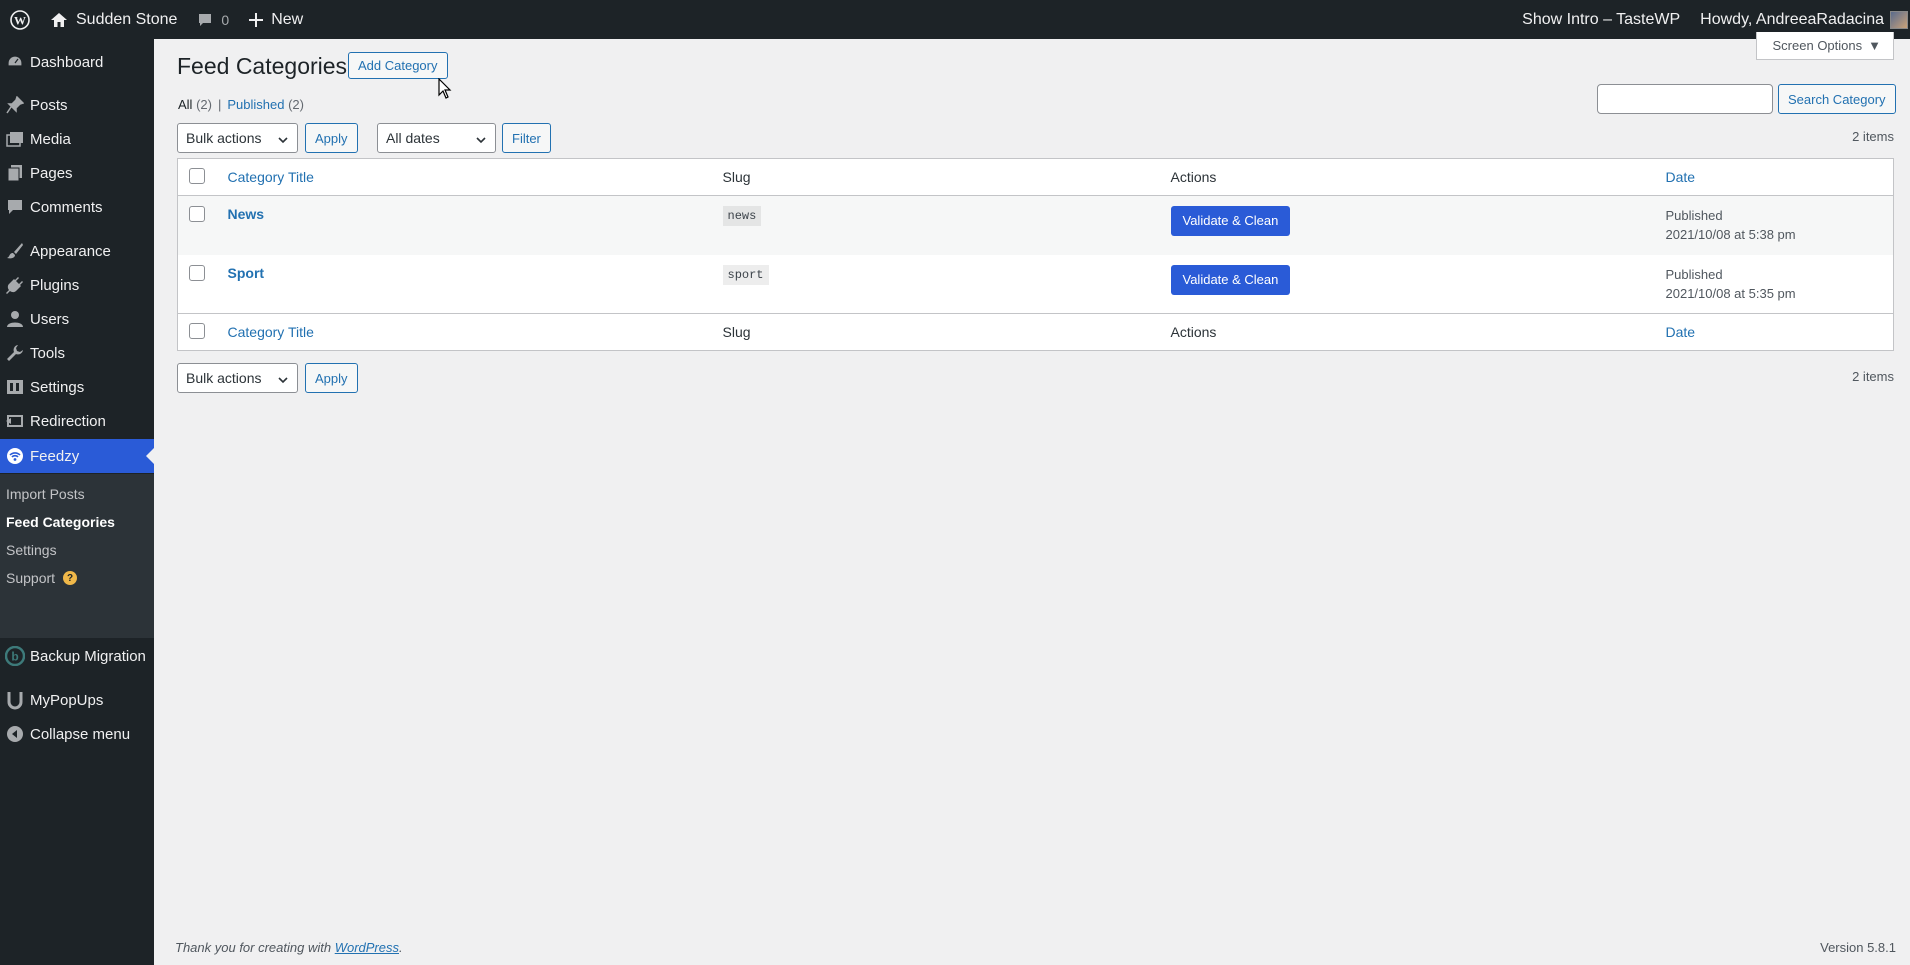 The image size is (1910, 965). What do you see at coordinates (287, 19) in the screenshot?
I see `new-label: New` at bounding box center [287, 19].